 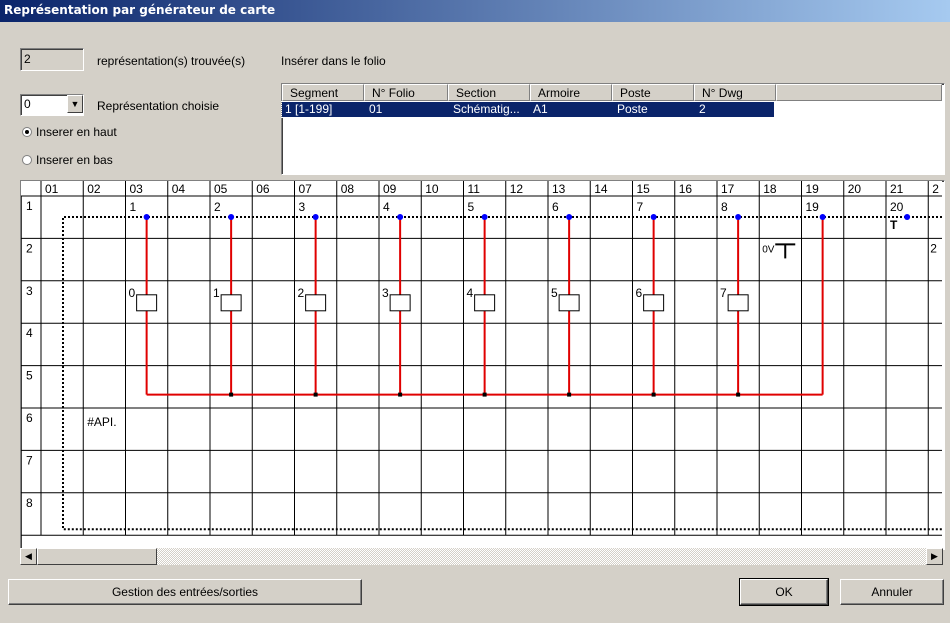 What do you see at coordinates (29, 376) in the screenshot?
I see `row-label: 5` at bounding box center [29, 376].